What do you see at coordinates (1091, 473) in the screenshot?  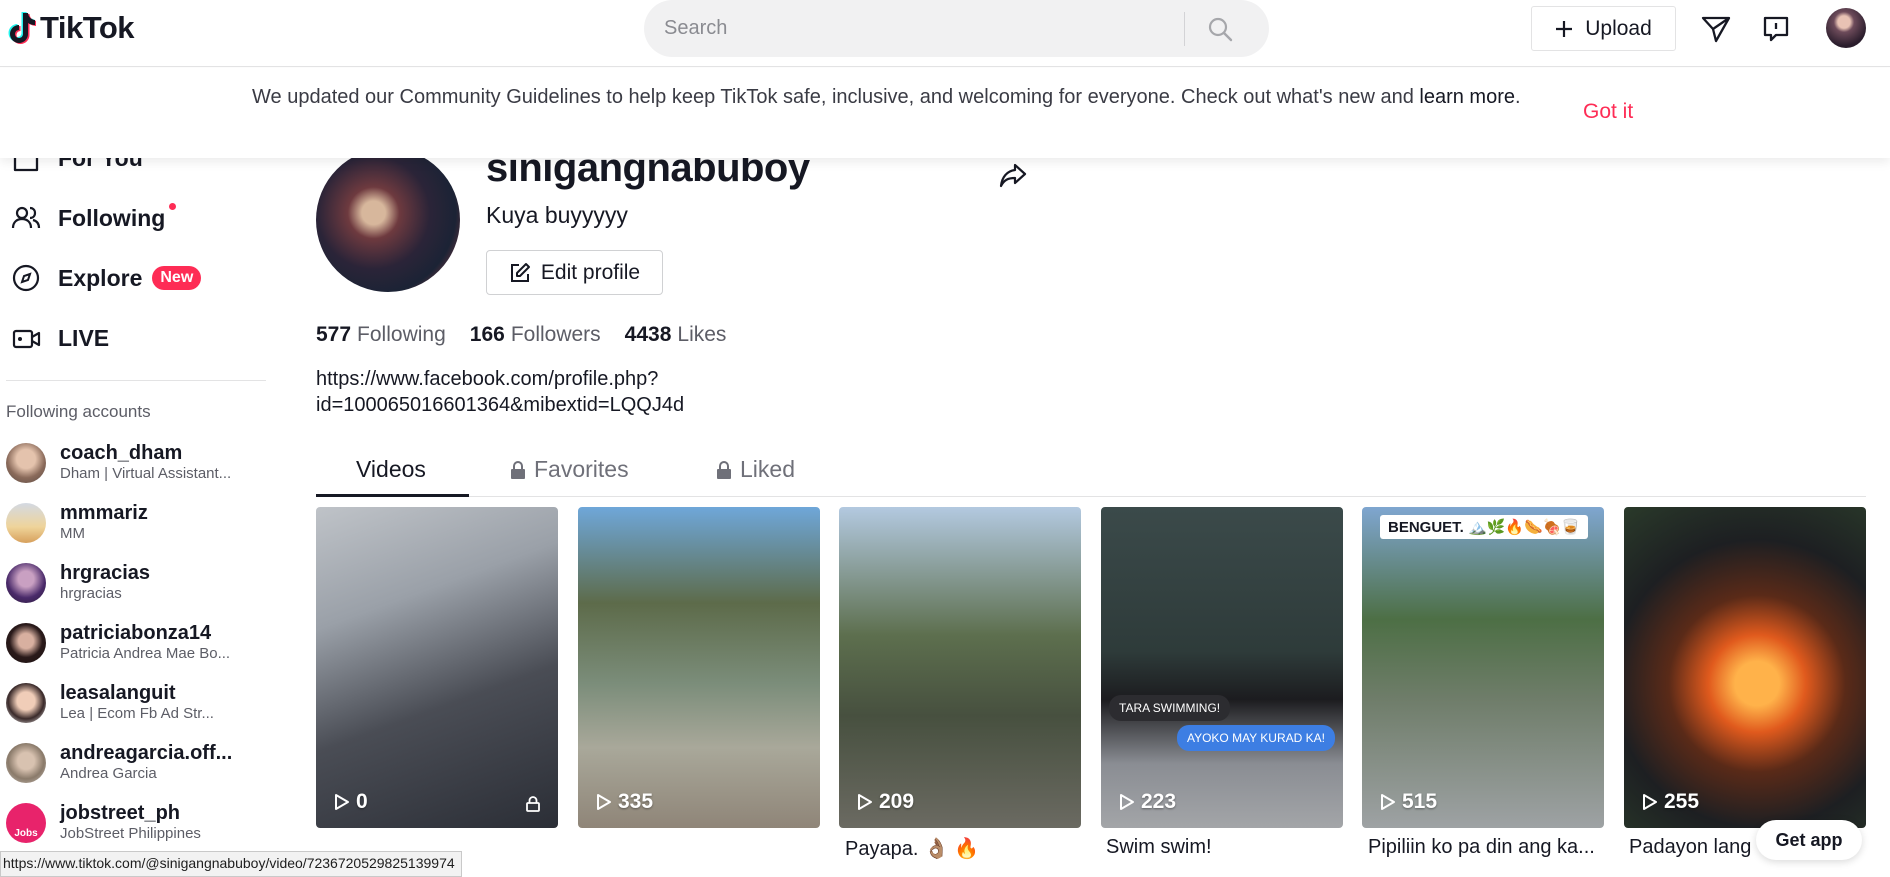 I see `profile-tabs: Videos Favorites Liked` at bounding box center [1091, 473].